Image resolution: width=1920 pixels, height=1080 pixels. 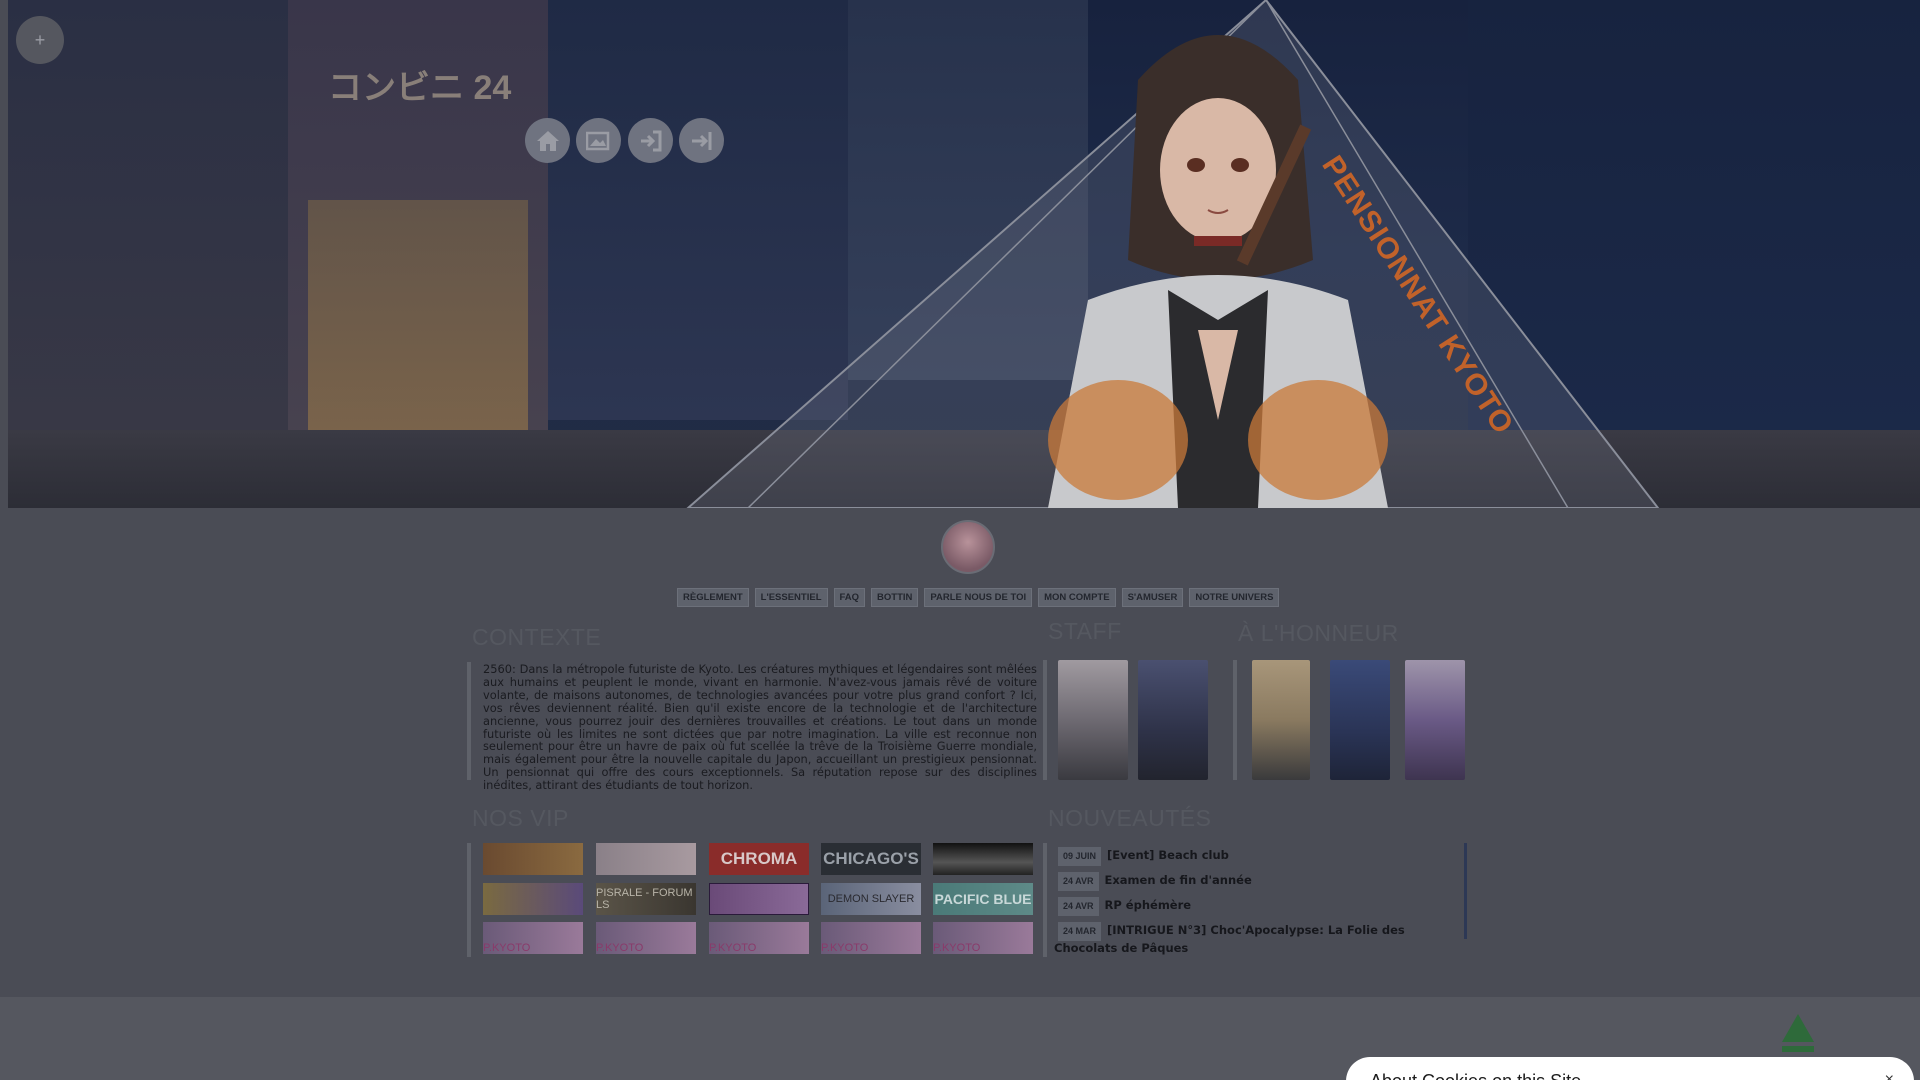 I want to click on contexte-title: CONTEXTE, so click(x=537, y=637).